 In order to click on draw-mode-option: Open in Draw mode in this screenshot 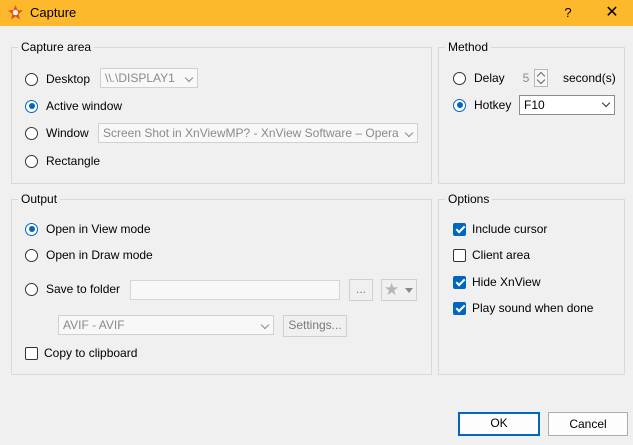, I will do `click(89, 255)`.